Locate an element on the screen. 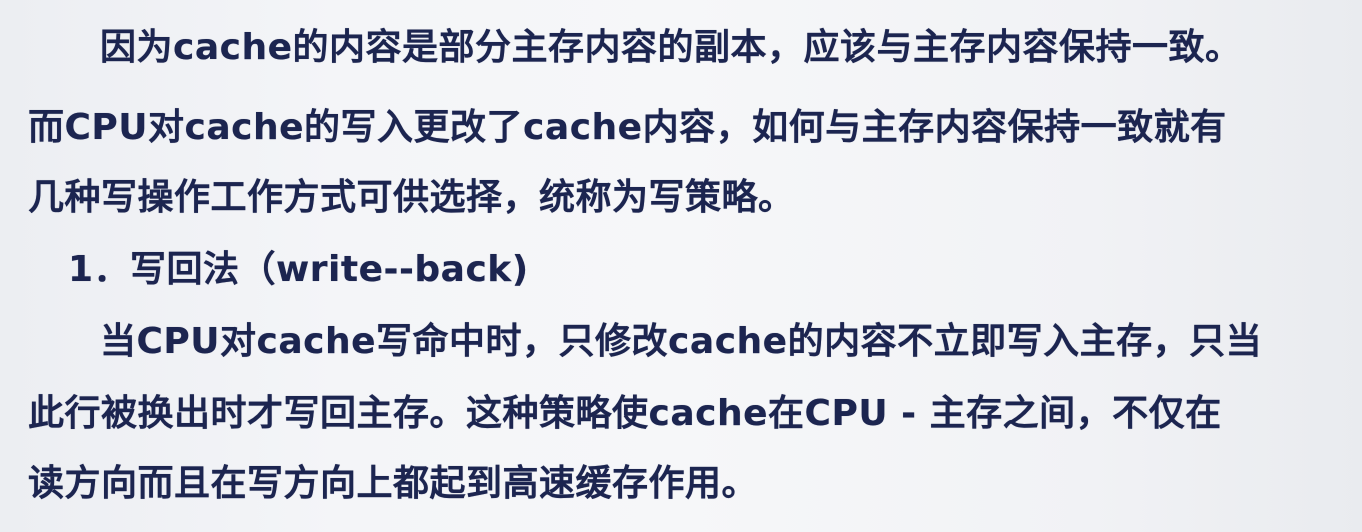  section-heading-write-back: 1．写回法（write--back) is located at coordinates (298, 269).